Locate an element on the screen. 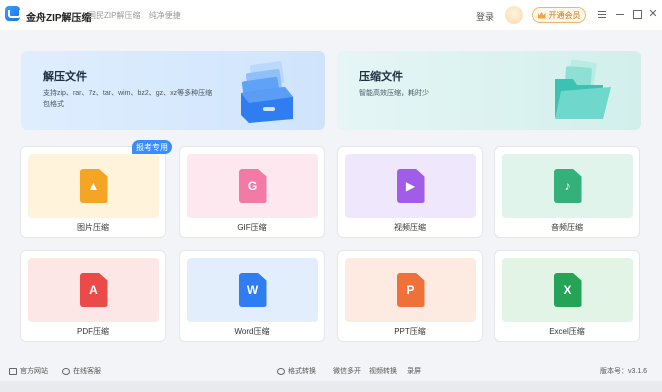 Image resolution: width=662 pixels, height=392 pixels. exam-special-tag: 报考专用 is located at coordinates (152, 147).